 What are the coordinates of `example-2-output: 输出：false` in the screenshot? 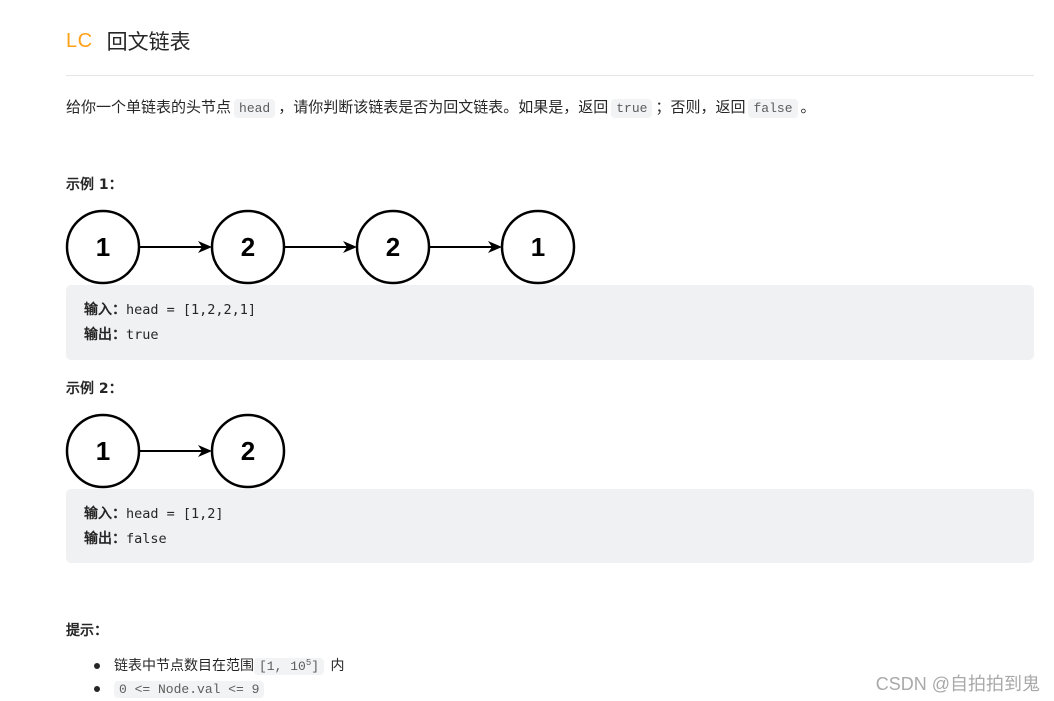 It's located at (125, 538).